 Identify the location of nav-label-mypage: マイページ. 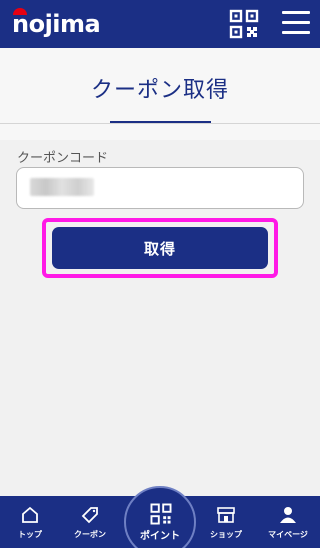
(288, 534).